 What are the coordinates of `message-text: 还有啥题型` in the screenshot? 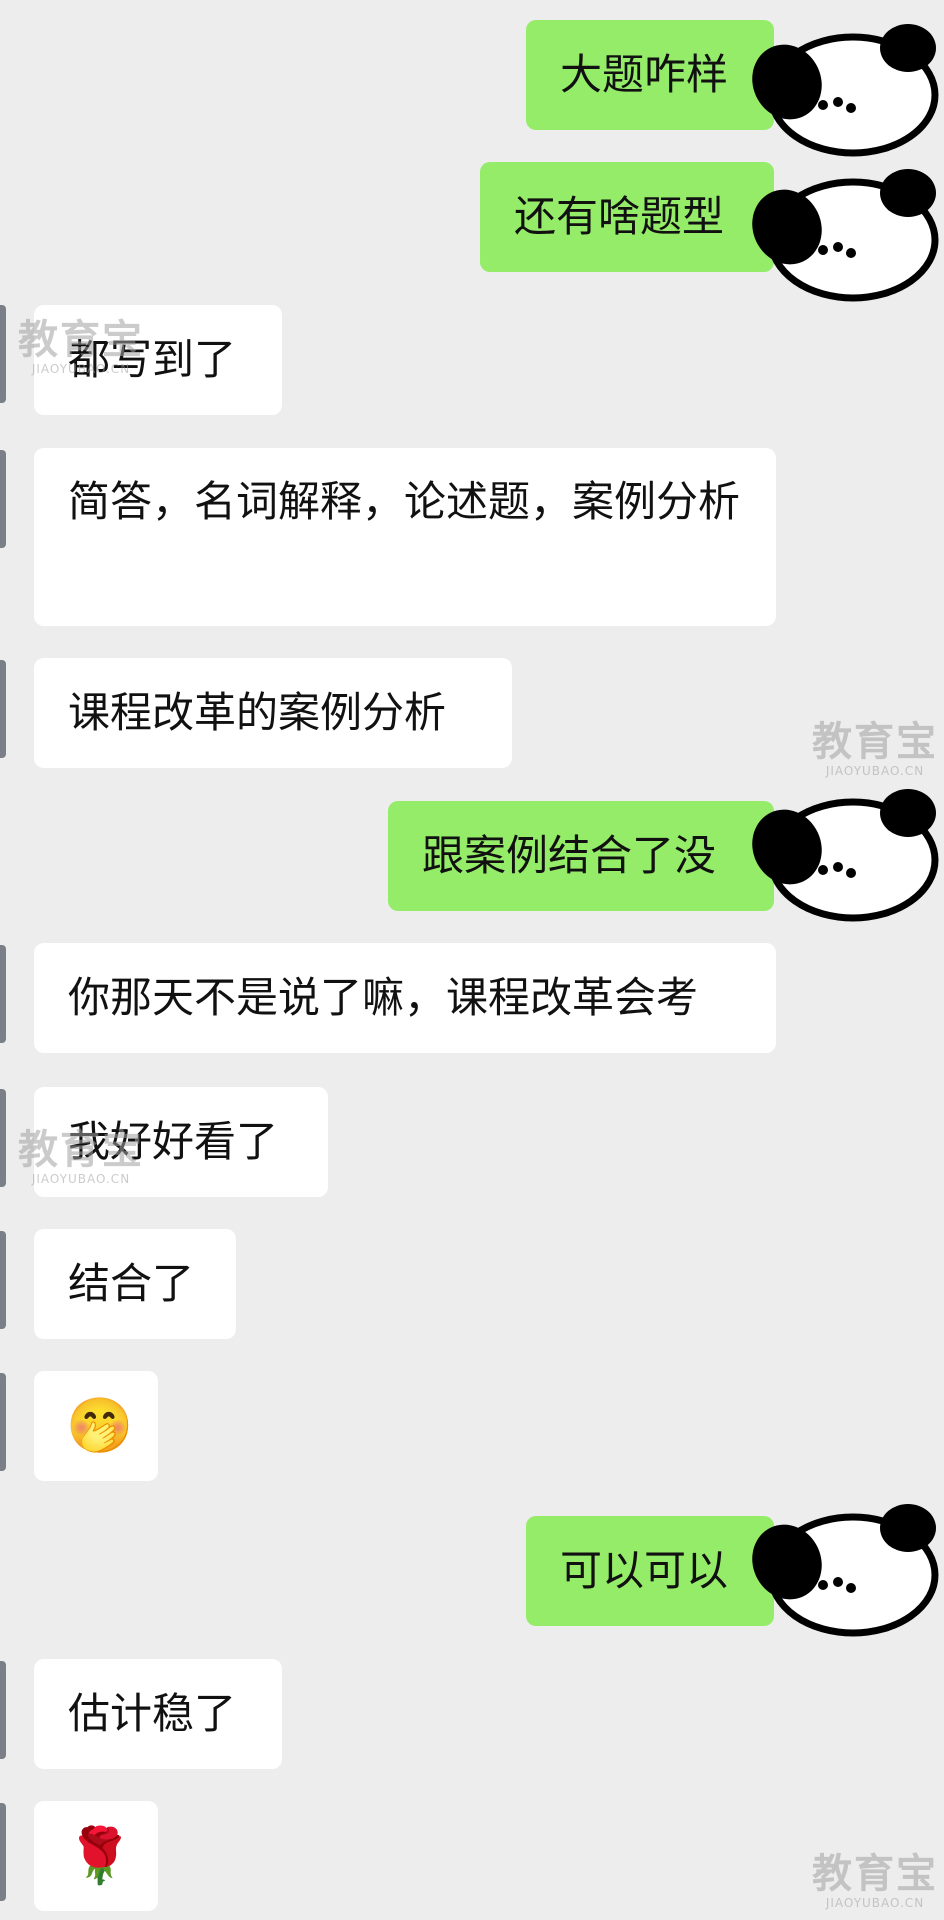 It's located at (619, 216).